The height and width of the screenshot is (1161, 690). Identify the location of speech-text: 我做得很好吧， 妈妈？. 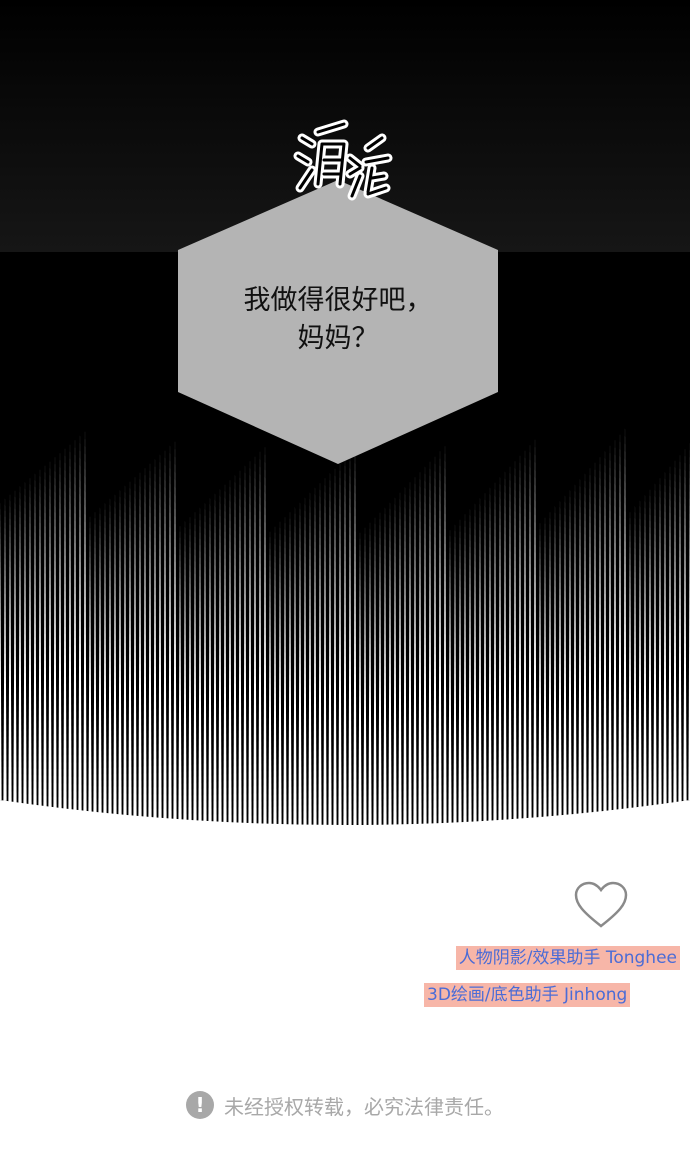
(338, 320).